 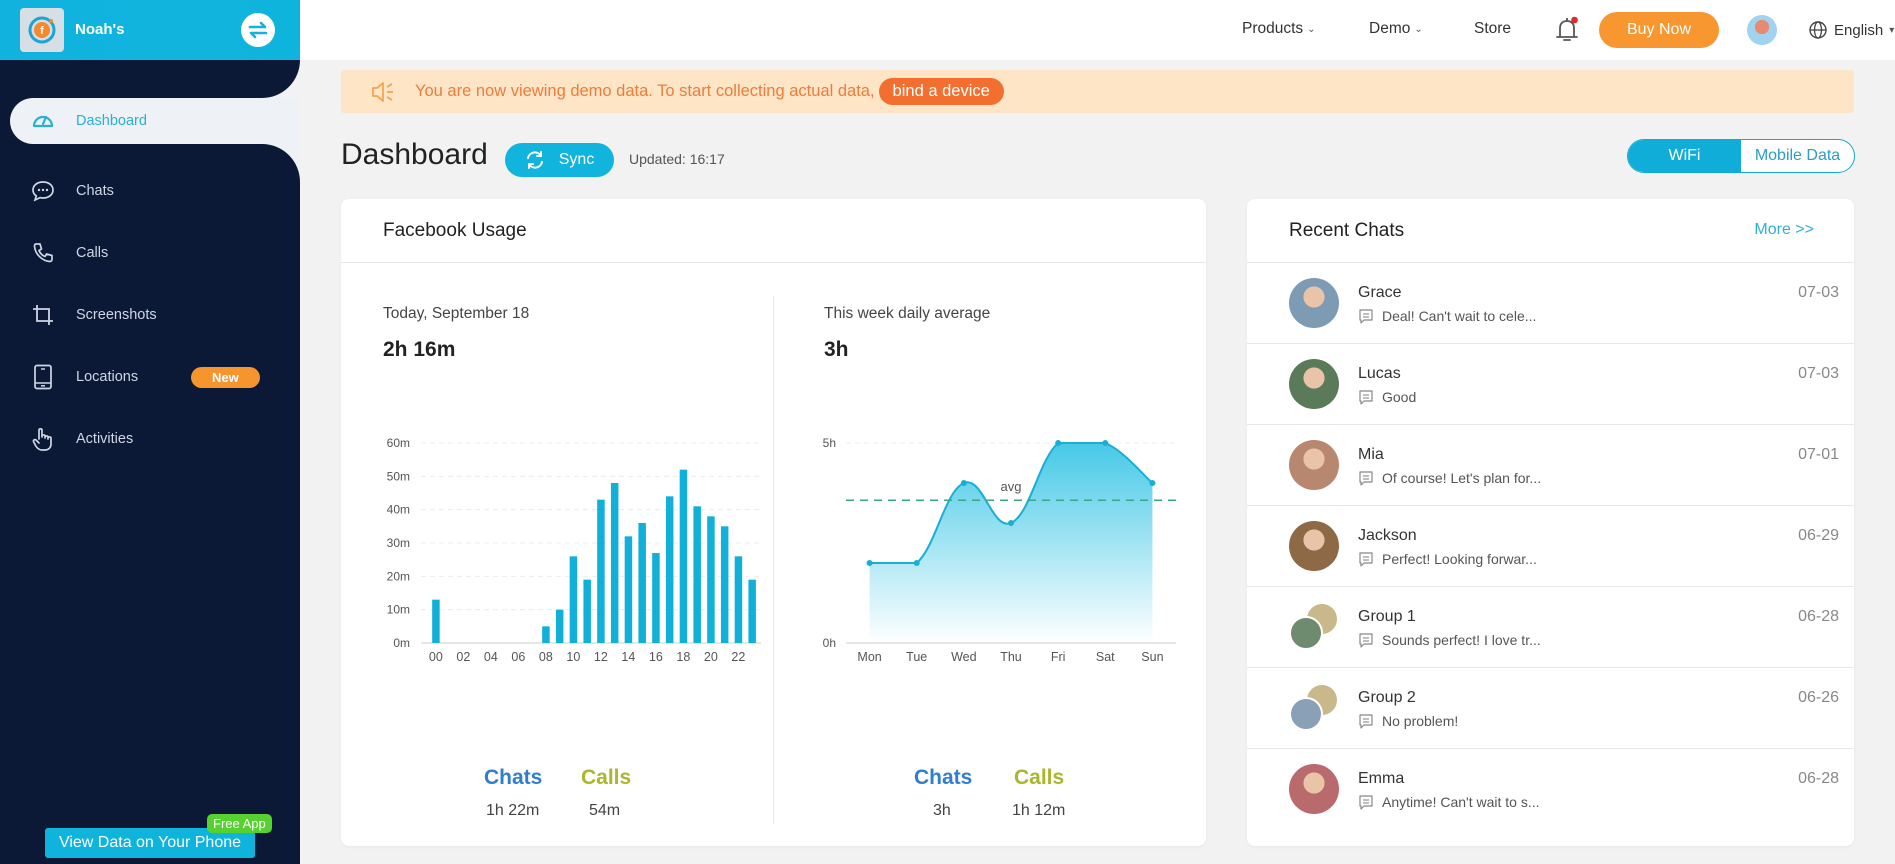 What do you see at coordinates (1892, 30) in the screenshot?
I see `caret-down-icon: ▾` at bounding box center [1892, 30].